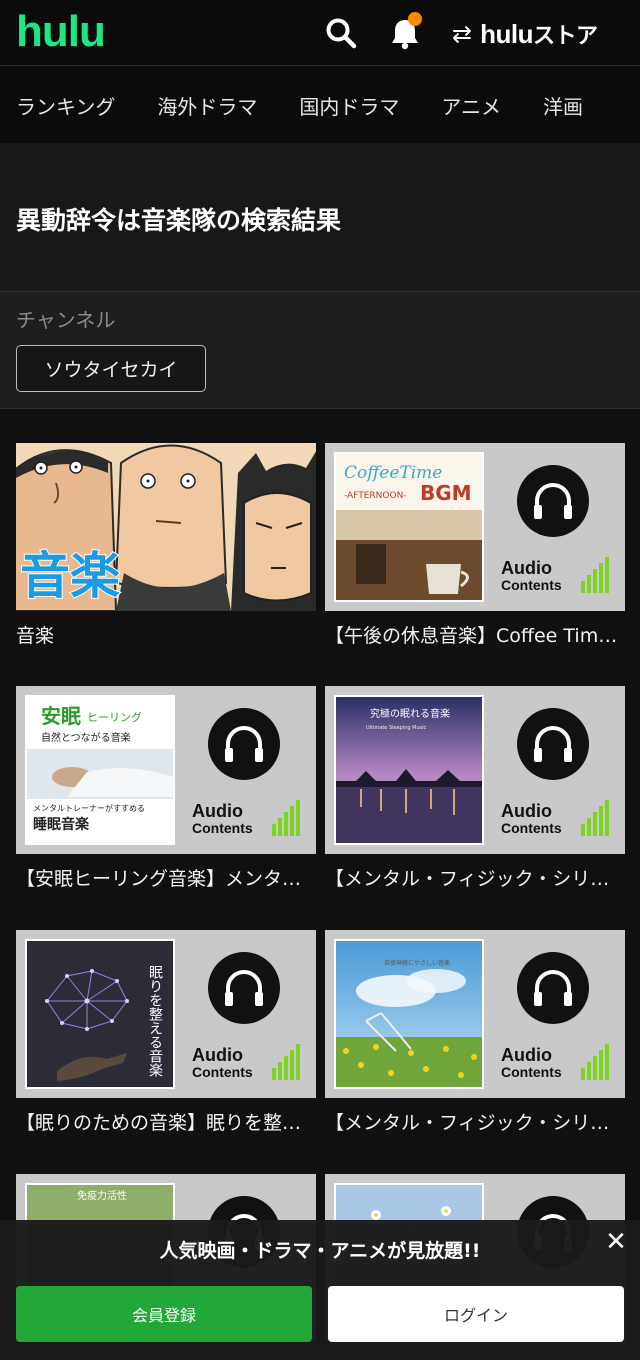  I want to click on anime-characters-art: 音楽, so click(166, 527).